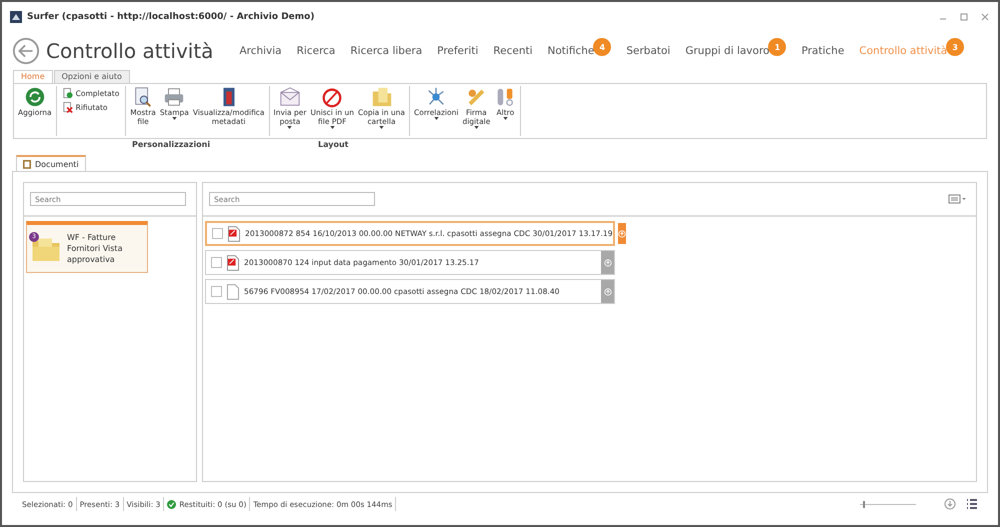  Describe the element at coordinates (130, 51) in the screenshot. I see `page-title: Controllo attività` at that location.